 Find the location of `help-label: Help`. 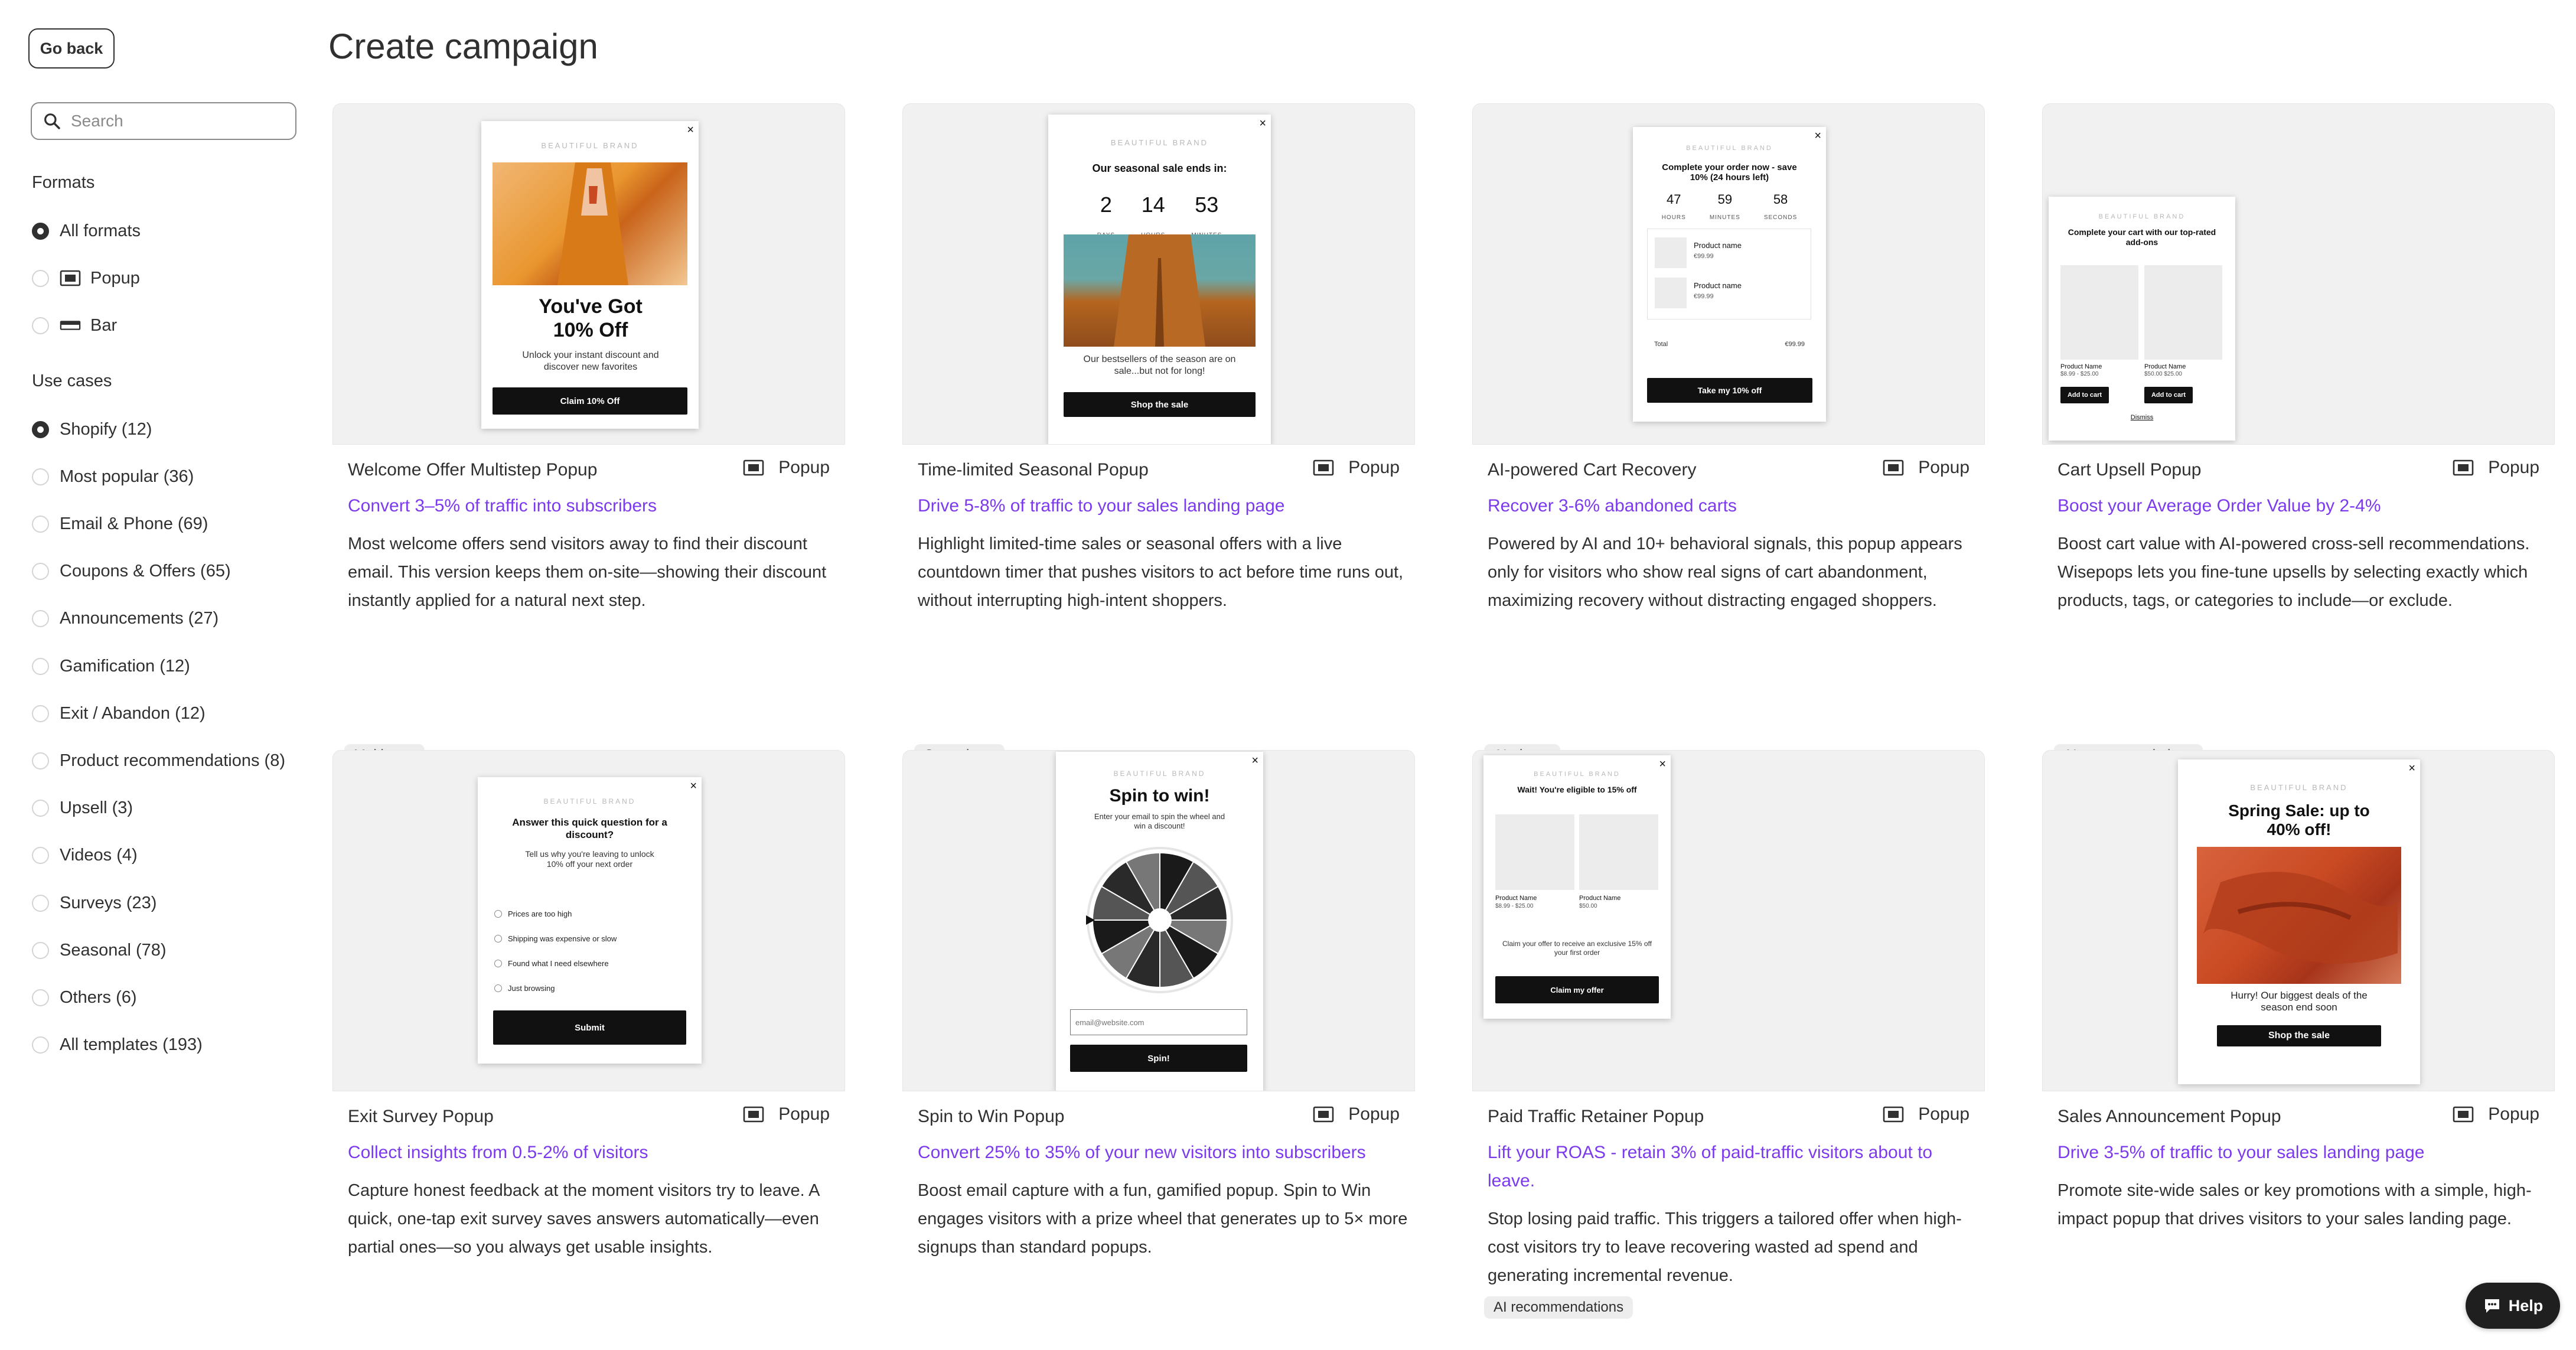

help-label: Help is located at coordinates (2526, 1305).